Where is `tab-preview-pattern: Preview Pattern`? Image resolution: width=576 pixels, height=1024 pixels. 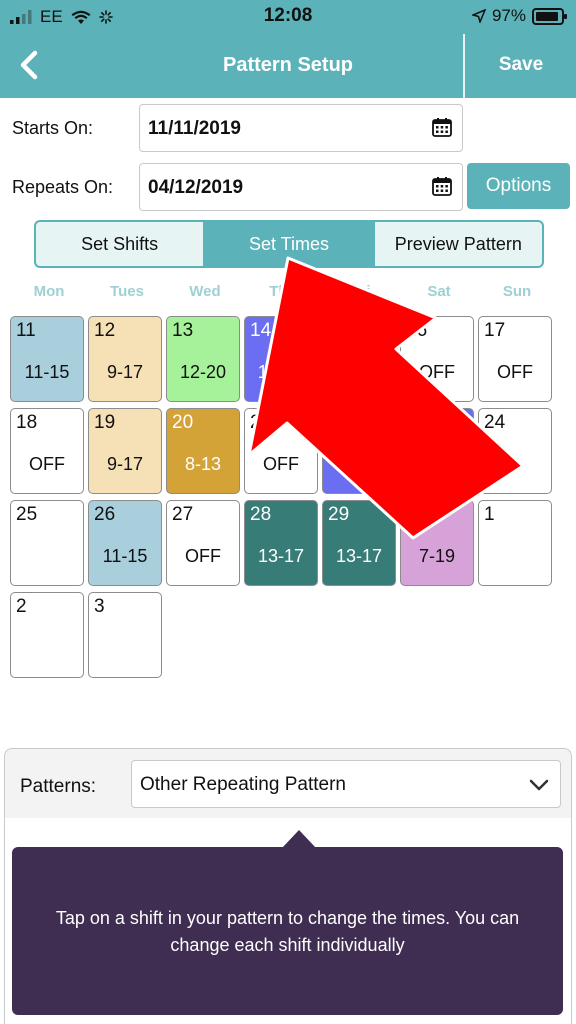
tab-preview-pattern: Preview Pattern is located at coordinates (457, 244).